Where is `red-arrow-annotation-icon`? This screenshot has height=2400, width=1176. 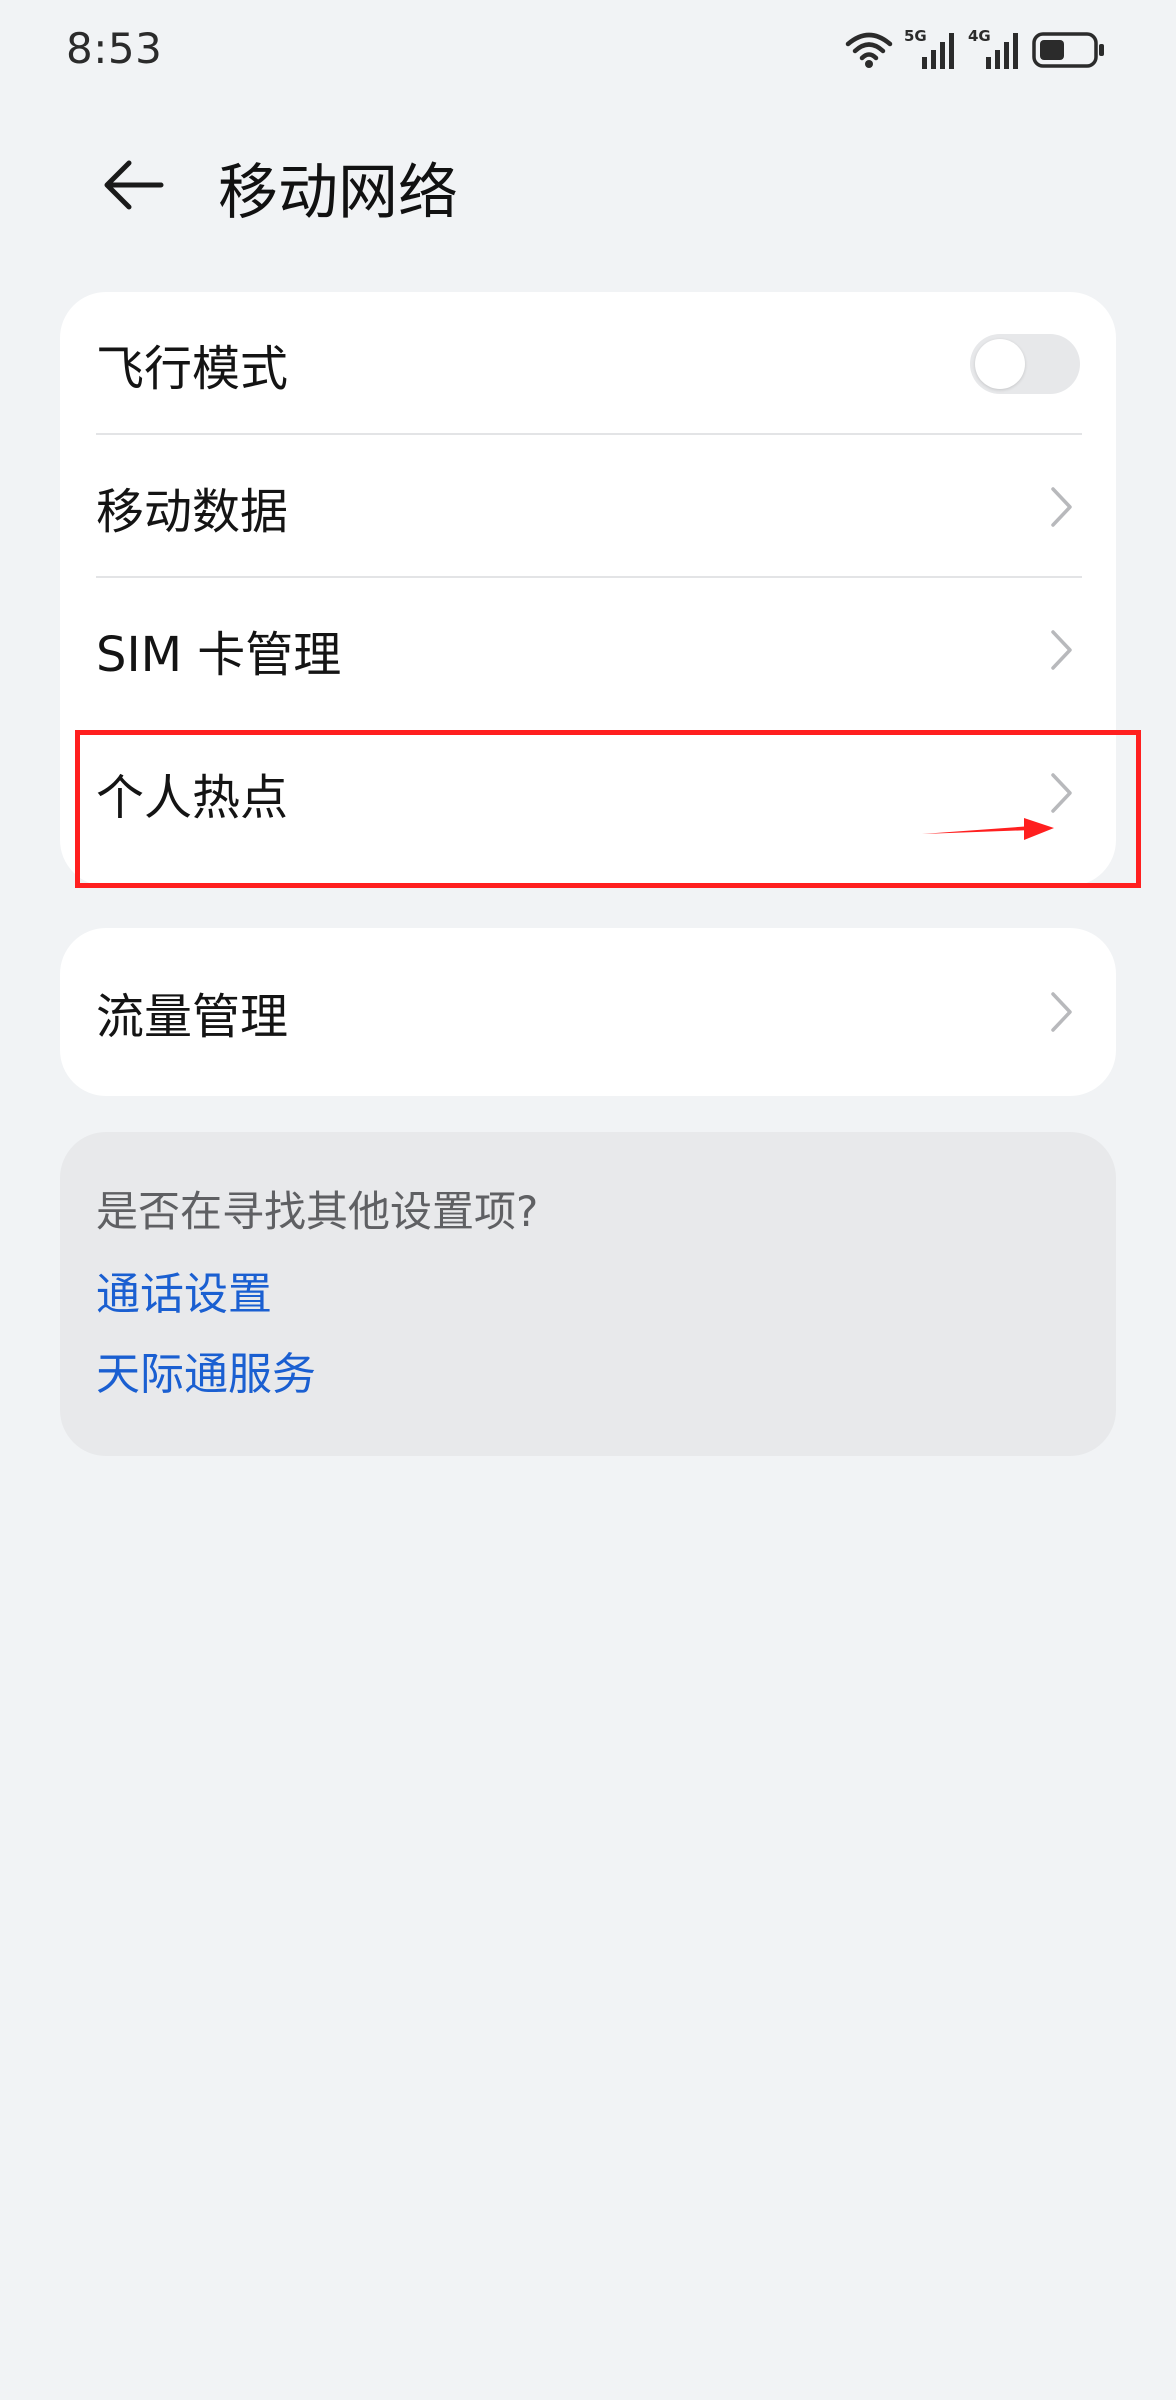
red-arrow-annotation-icon is located at coordinates (990, 831).